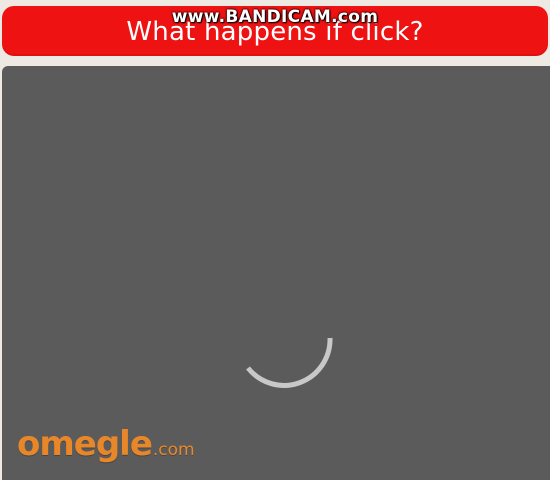  I want to click on omegle-logo: omegle .com, so click(106, 444).